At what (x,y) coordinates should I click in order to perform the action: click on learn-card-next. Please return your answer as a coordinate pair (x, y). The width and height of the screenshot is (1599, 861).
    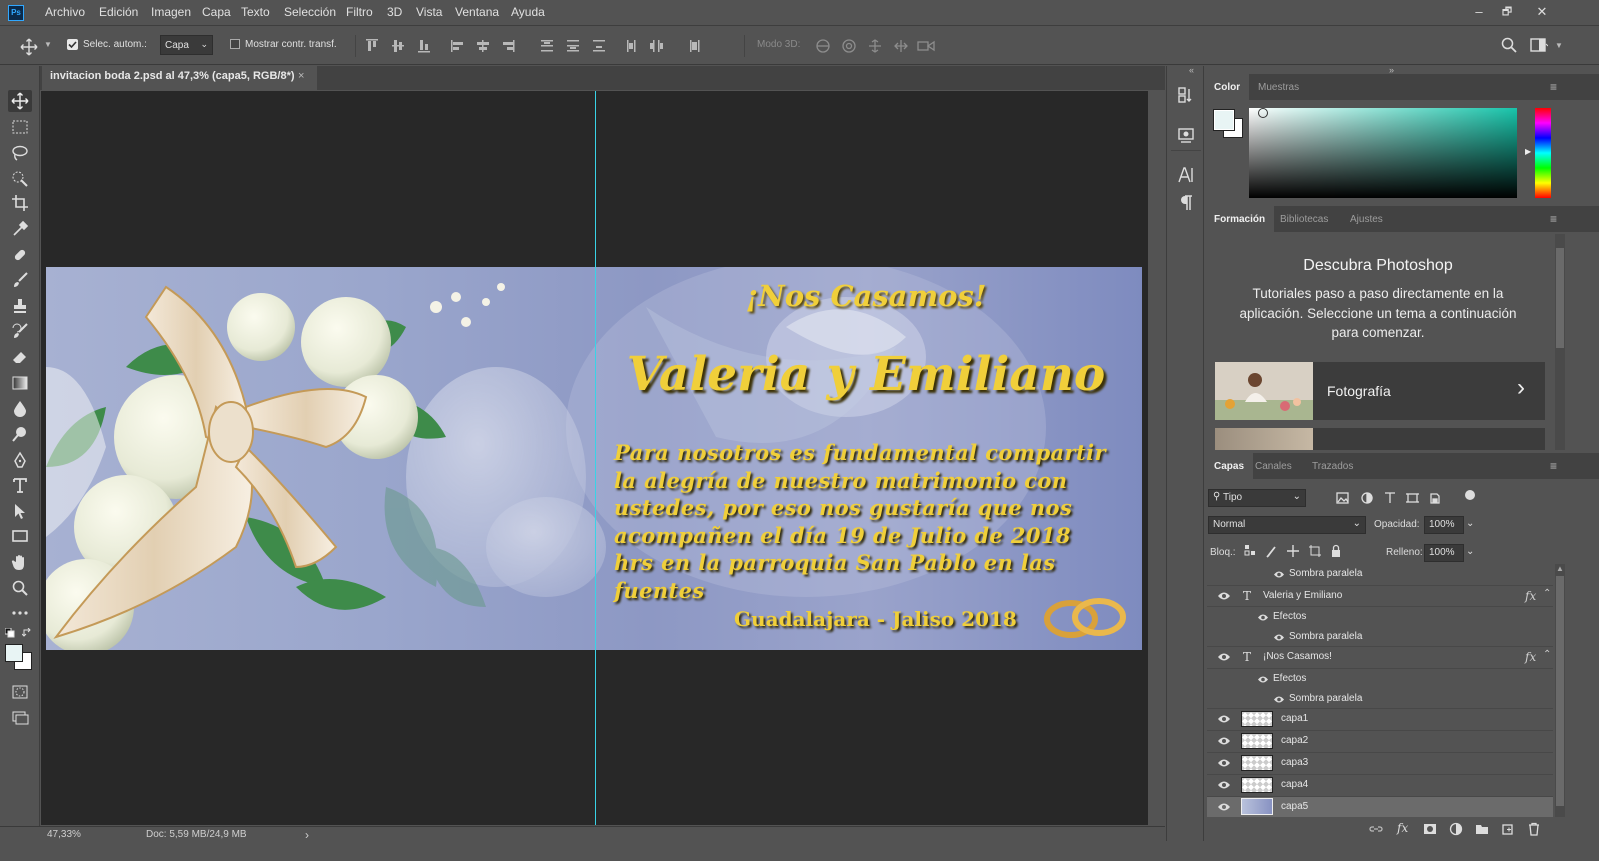
    Looking at the image, I should click on (1380, 439).